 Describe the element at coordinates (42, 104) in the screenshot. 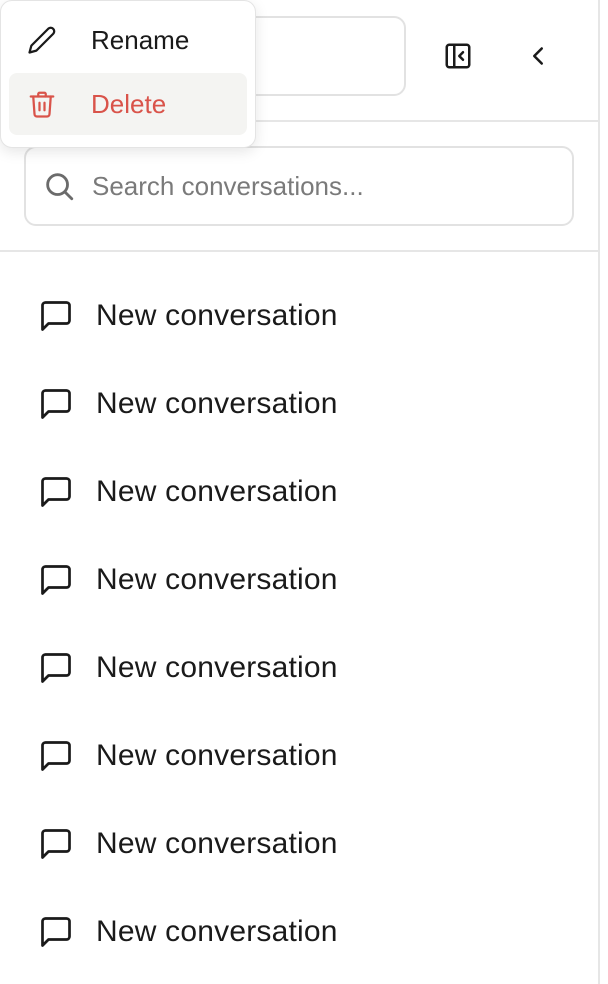

I see `trash-icon` at that location.